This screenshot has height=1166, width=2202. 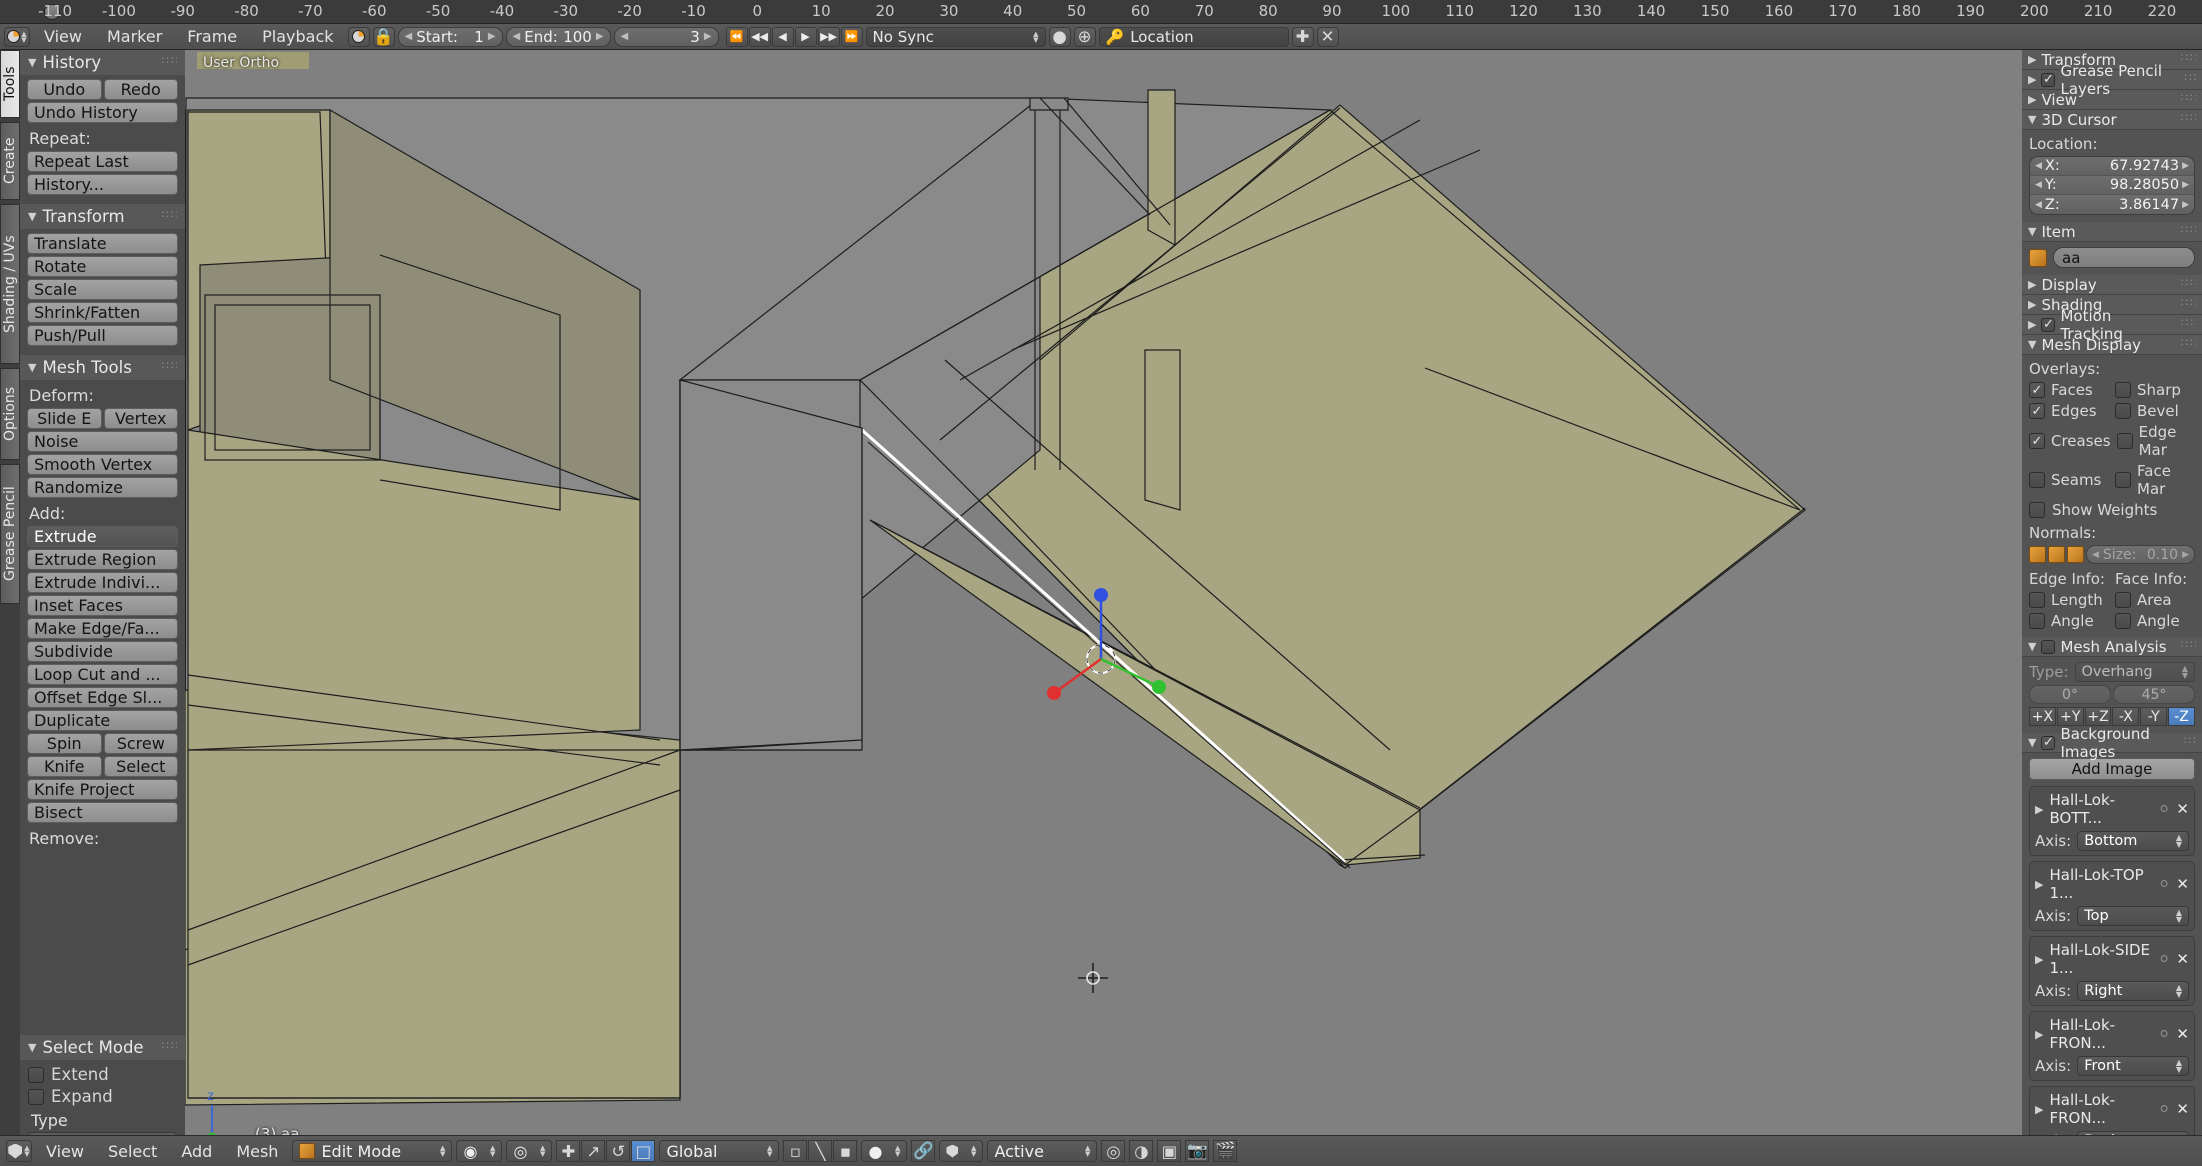 I want to click on rotate-button: Rotate, so click(x=102, y=266).